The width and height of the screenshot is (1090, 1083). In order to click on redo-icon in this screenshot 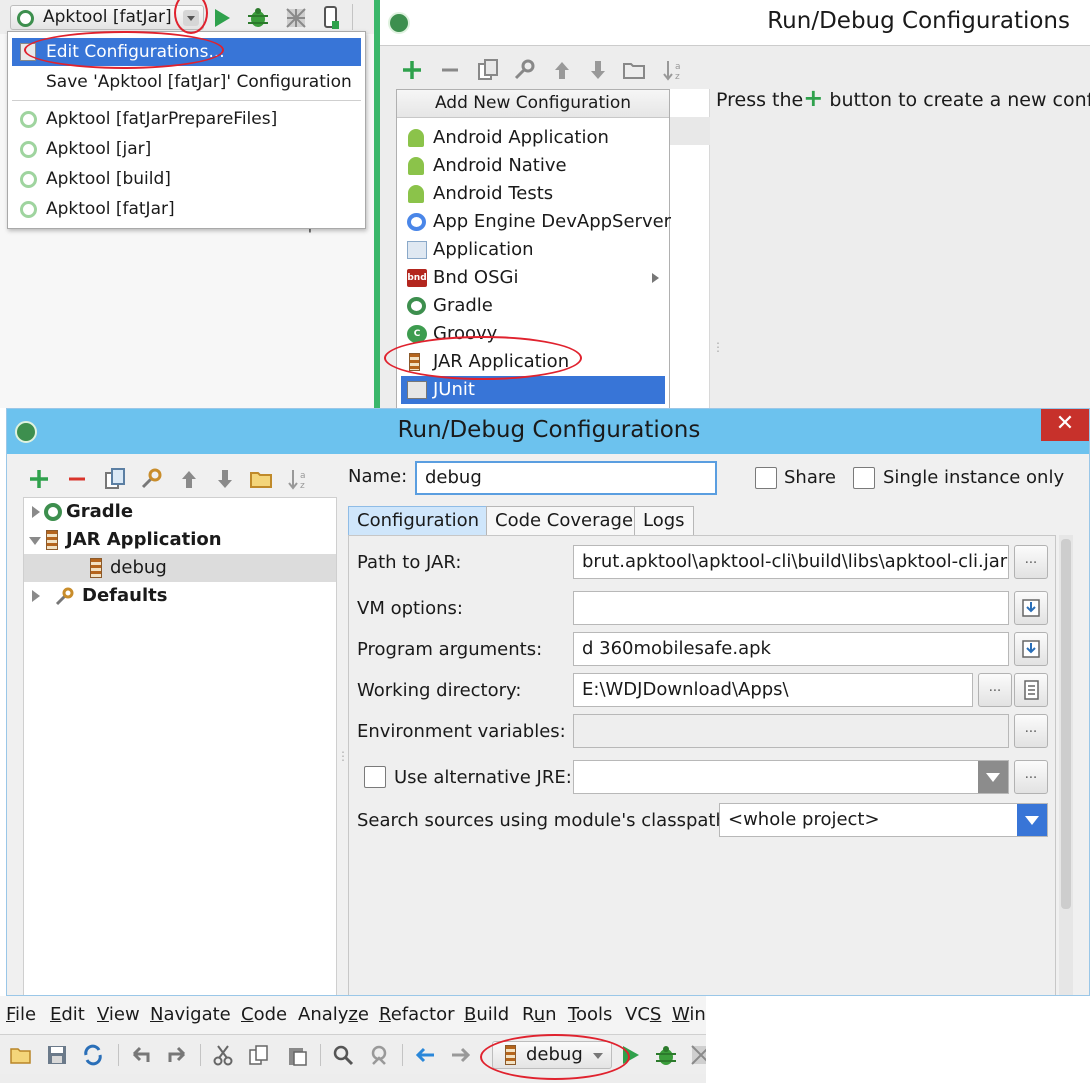, I will do `click(177, 1055)`.